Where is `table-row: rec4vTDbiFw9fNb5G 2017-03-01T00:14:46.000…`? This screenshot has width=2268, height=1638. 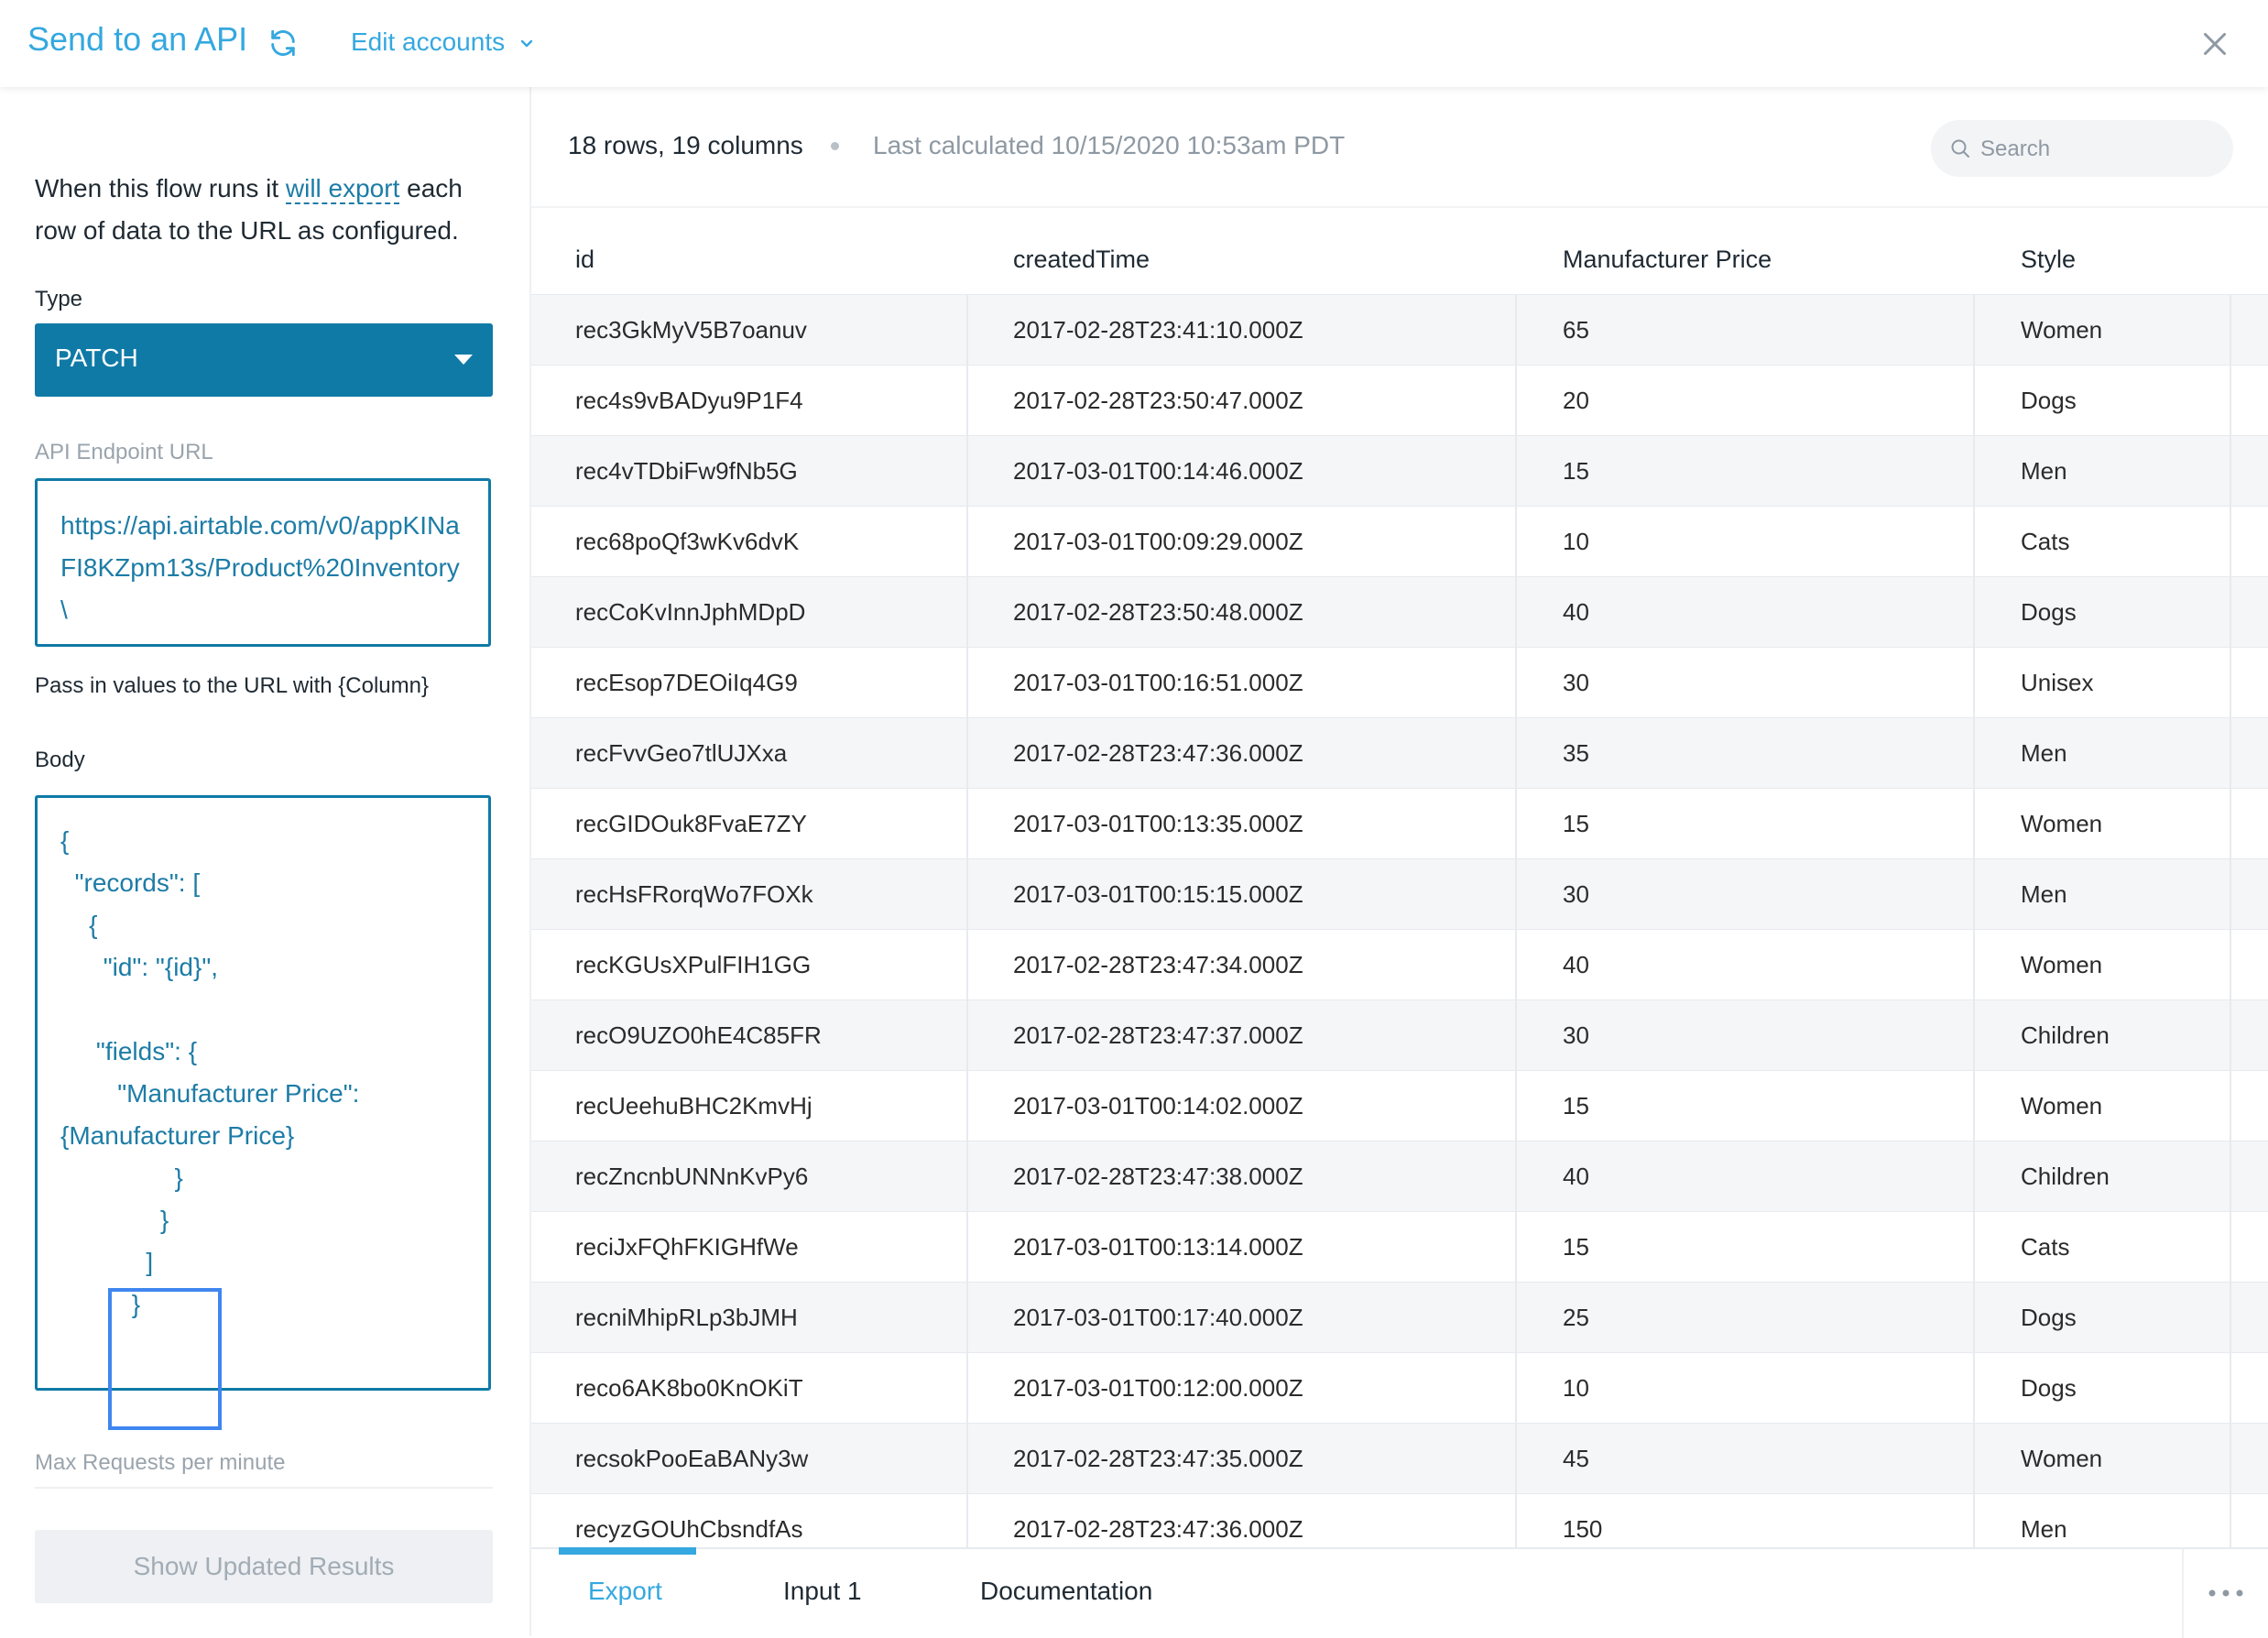
table-row: rec4vTDbiFw9fNb5G 2017-03-01T00:14:46.000… is located at coordinates (1399, 471).